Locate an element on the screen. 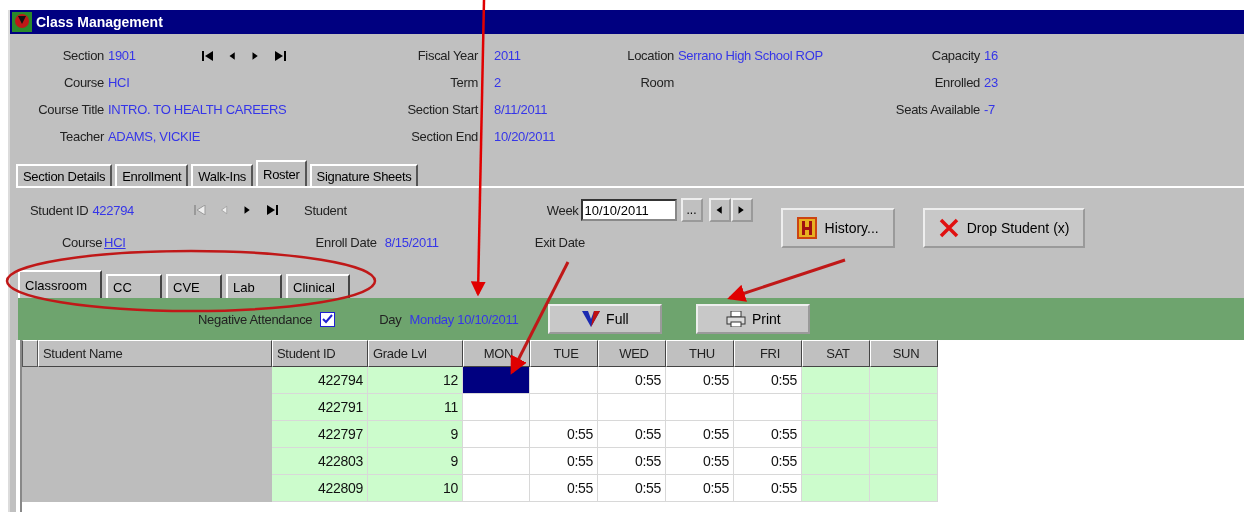 The height and width of the screenshot is (512, 1244). last-record-icon is located at coordinates (279, 55).